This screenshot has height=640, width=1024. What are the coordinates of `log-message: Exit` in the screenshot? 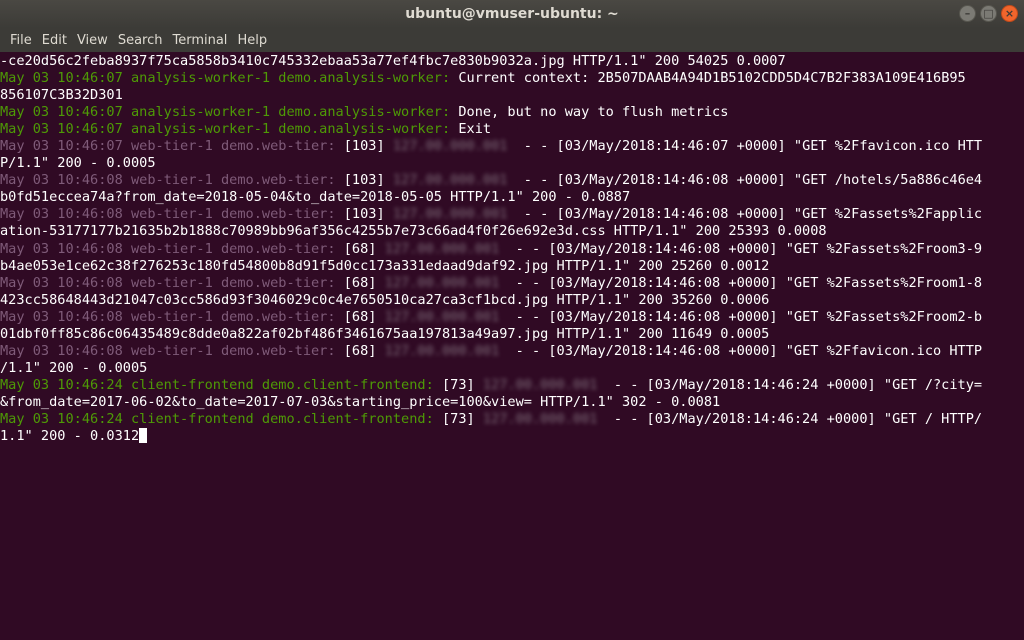 It's located at (471, 129).